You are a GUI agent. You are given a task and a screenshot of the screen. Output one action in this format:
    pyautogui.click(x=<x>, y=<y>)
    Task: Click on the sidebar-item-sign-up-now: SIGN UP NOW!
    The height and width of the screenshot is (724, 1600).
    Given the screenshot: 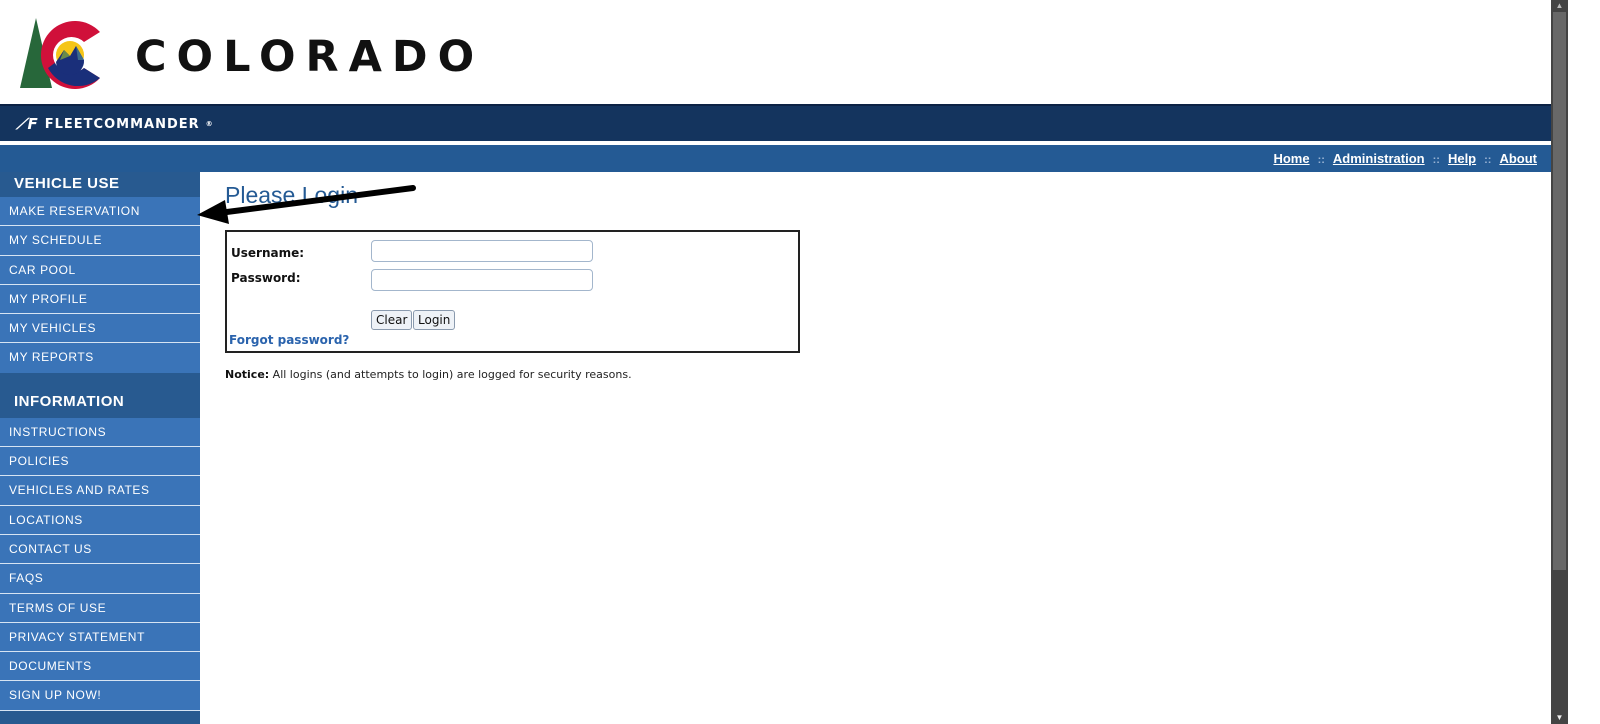 What is the action you would take?
    pyautogui.click(x=100, y=696)
    